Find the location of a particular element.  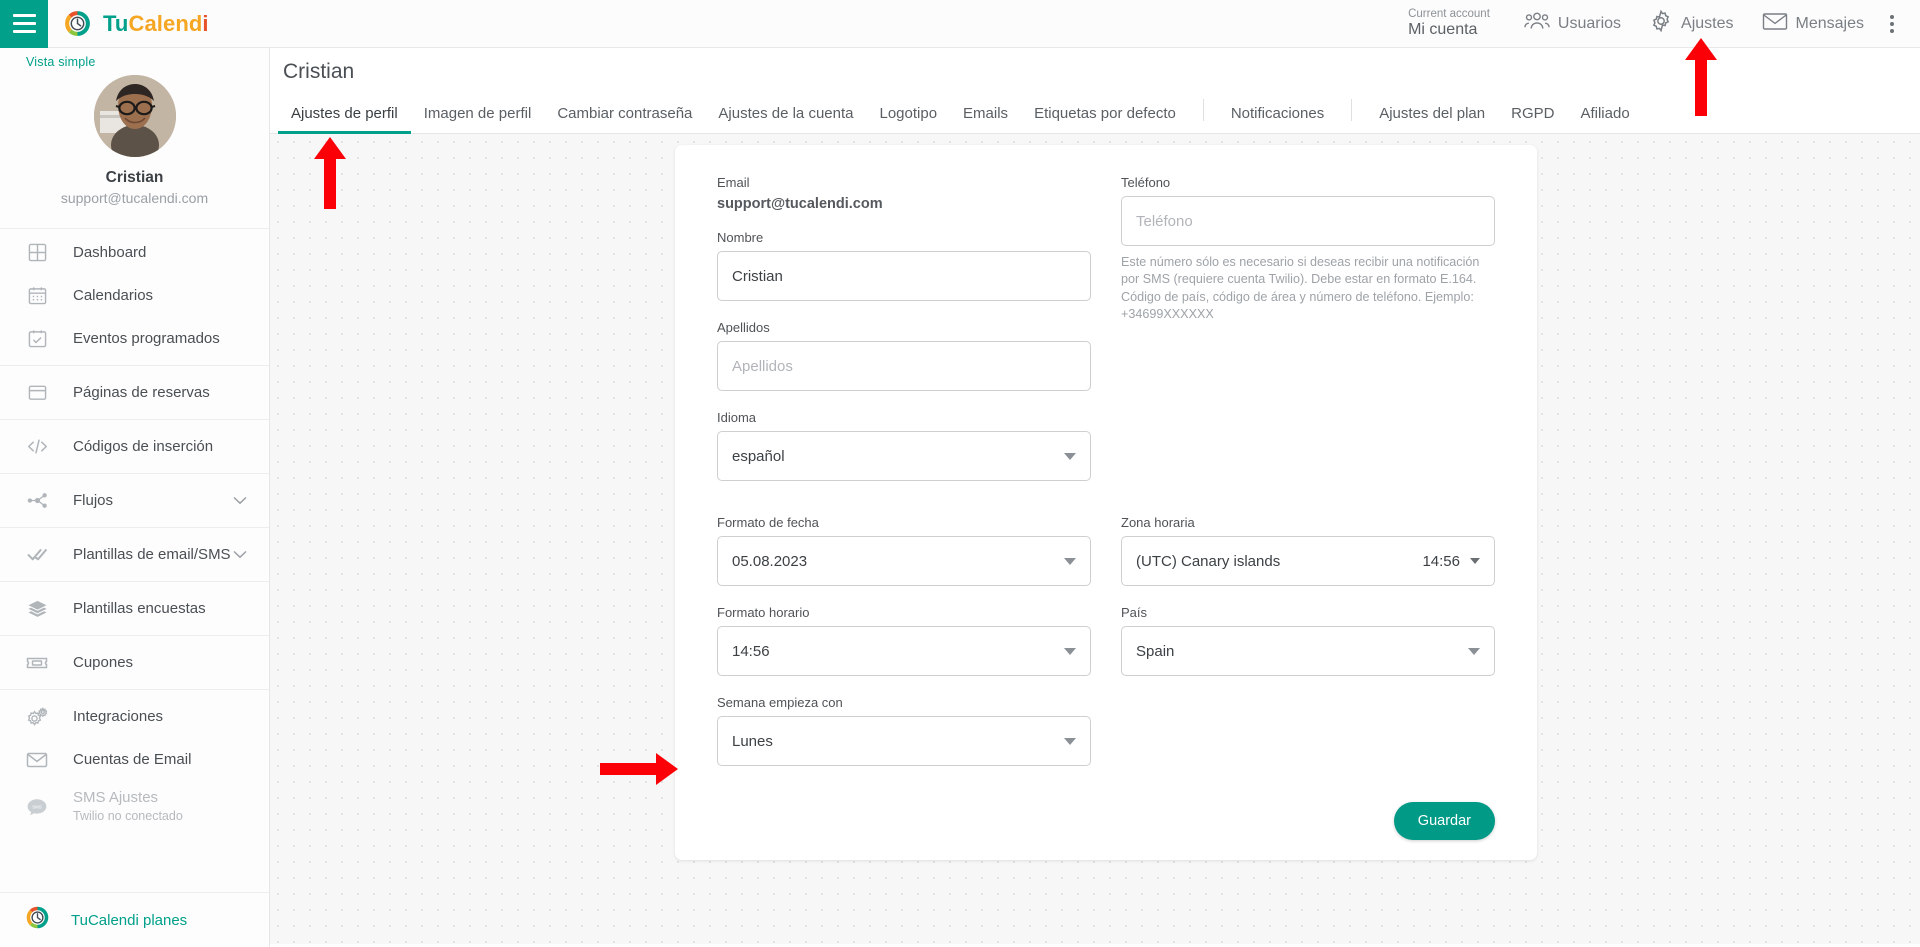

sidebar-item-integraciones: Integraciones is located at coordinates (134, 716).